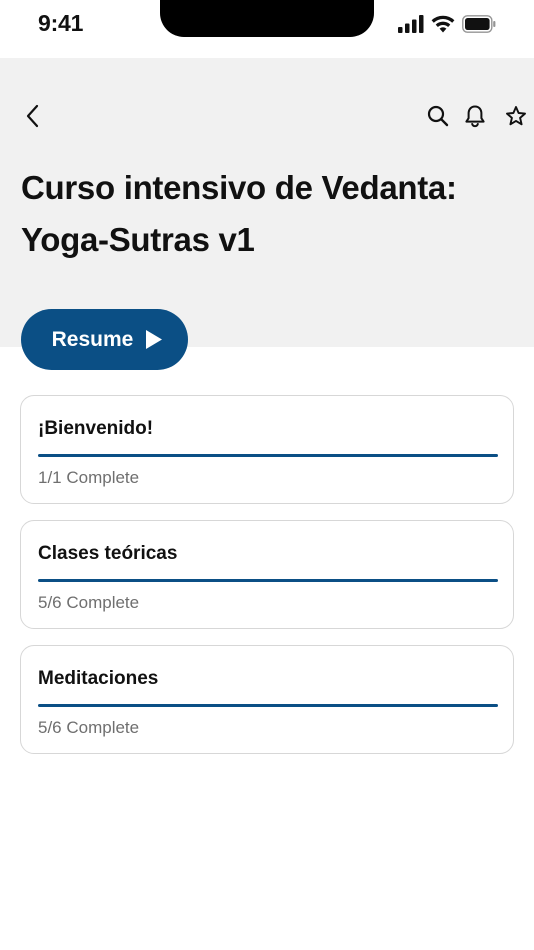 The width and height of the screenshot is (534, 950). I want to click on module-title: Clases teóricas, so click(108, 553).